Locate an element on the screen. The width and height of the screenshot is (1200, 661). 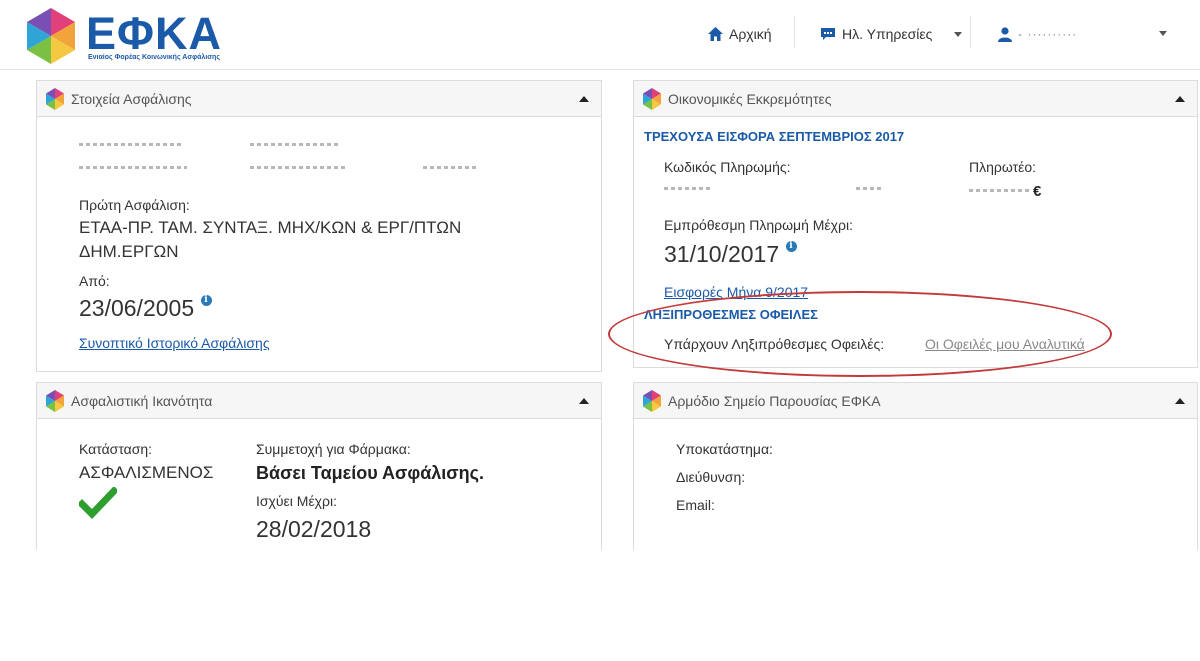
overdue-heading: ΛΗΞΙΠΡΟΘΕΣΜΕΣ ΟΦΕΙΛΕΣ is located at coordinates (731, 314).